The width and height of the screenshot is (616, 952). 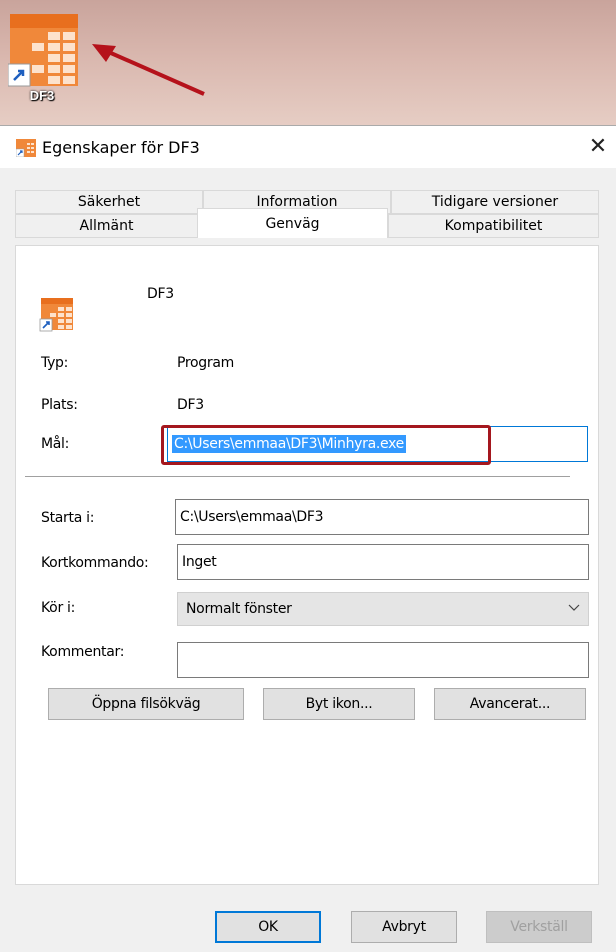 What do you see at coordinates (148, 70) in the screenshot?
I see `red-arrow-annotation` at bounding box center [148, 70].